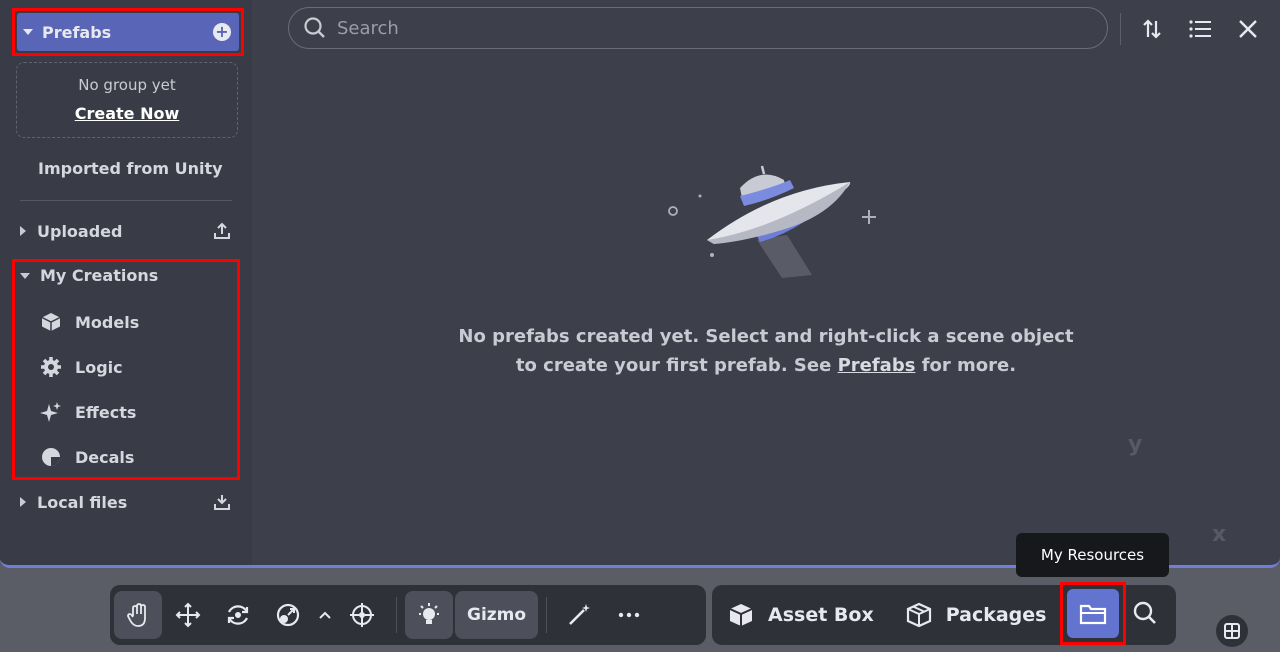 This screenshot has height=652, width=1280. I want to click on my-resources-tooltip: My Resources, so click(1092, 555).